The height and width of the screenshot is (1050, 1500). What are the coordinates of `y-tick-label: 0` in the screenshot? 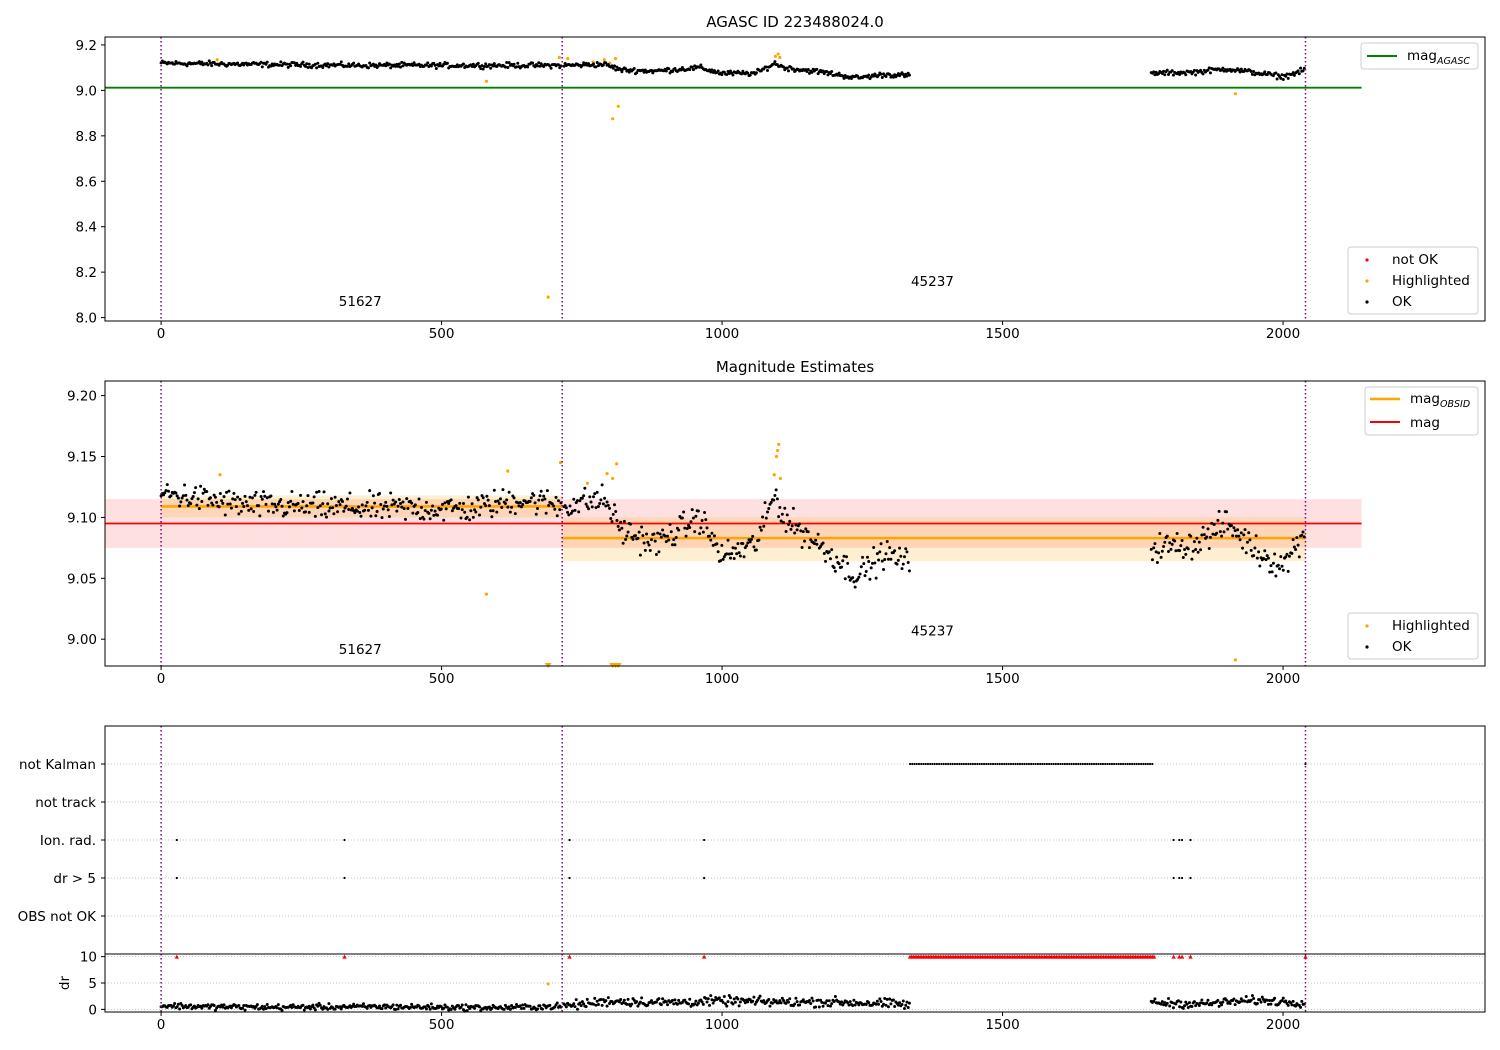 It's located at (92, 1010).